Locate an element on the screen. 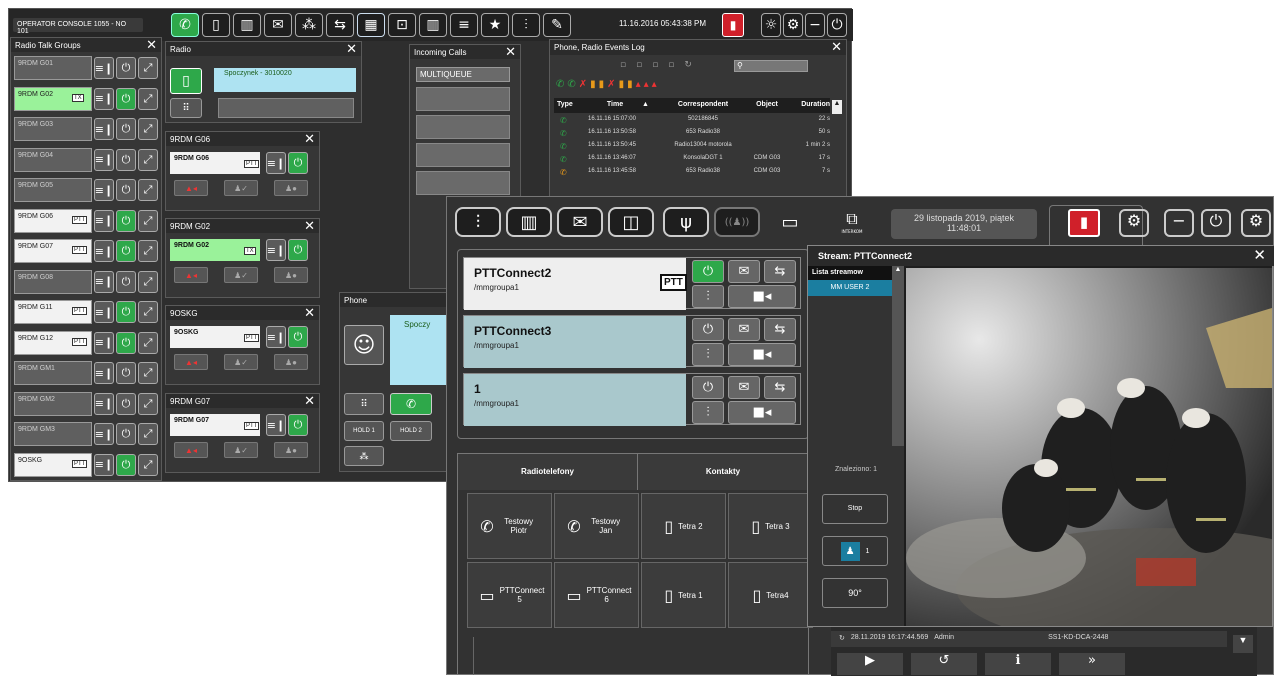 The width and height of the screenshot is (1277, 676). talk-group-name: 9RDM G01 is located at coordinates (53, 68).